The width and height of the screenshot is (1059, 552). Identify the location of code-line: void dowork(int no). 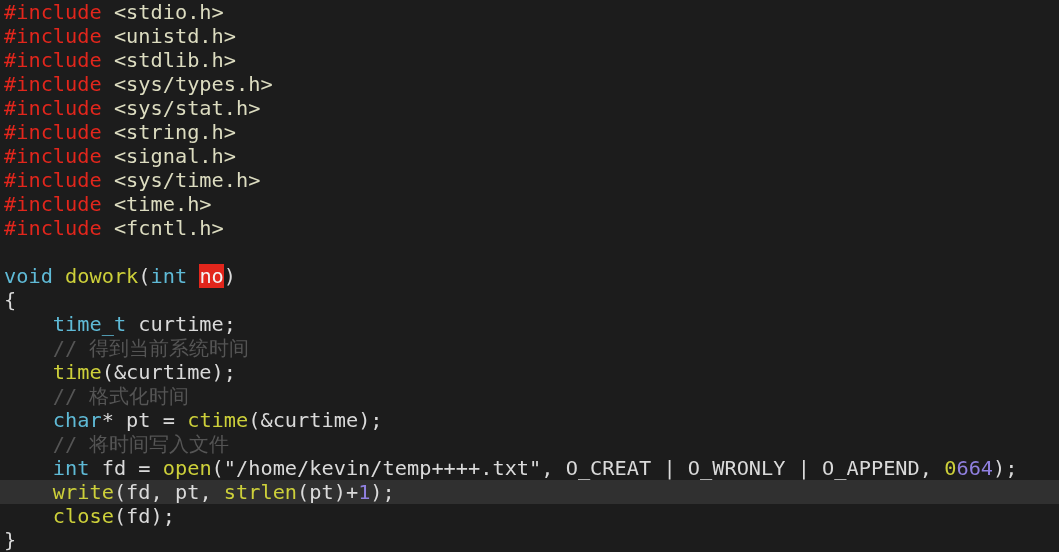
(120, 276).